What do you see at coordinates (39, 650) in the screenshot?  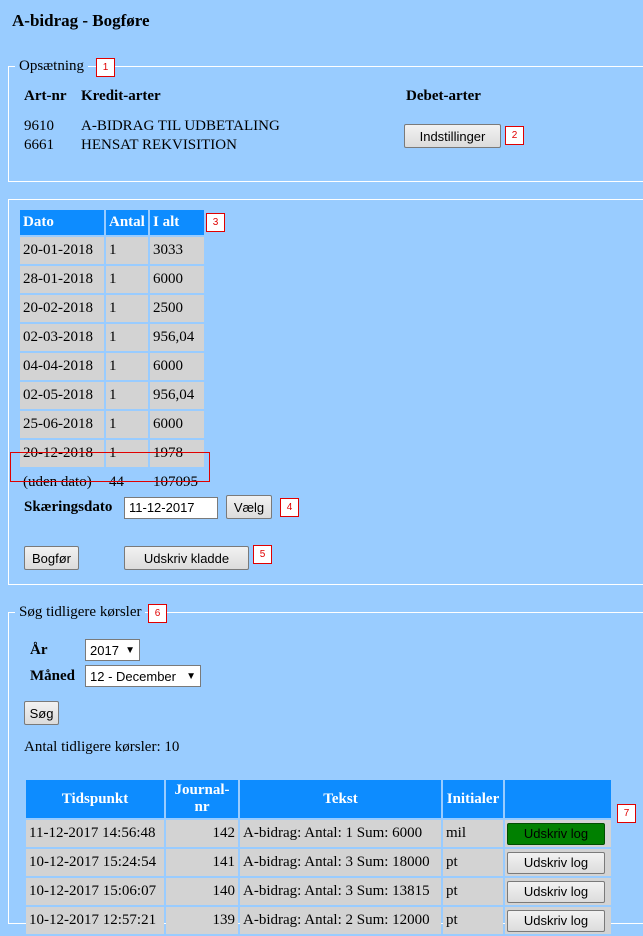 I see `year-label: År` at bounding box center [39, 650].